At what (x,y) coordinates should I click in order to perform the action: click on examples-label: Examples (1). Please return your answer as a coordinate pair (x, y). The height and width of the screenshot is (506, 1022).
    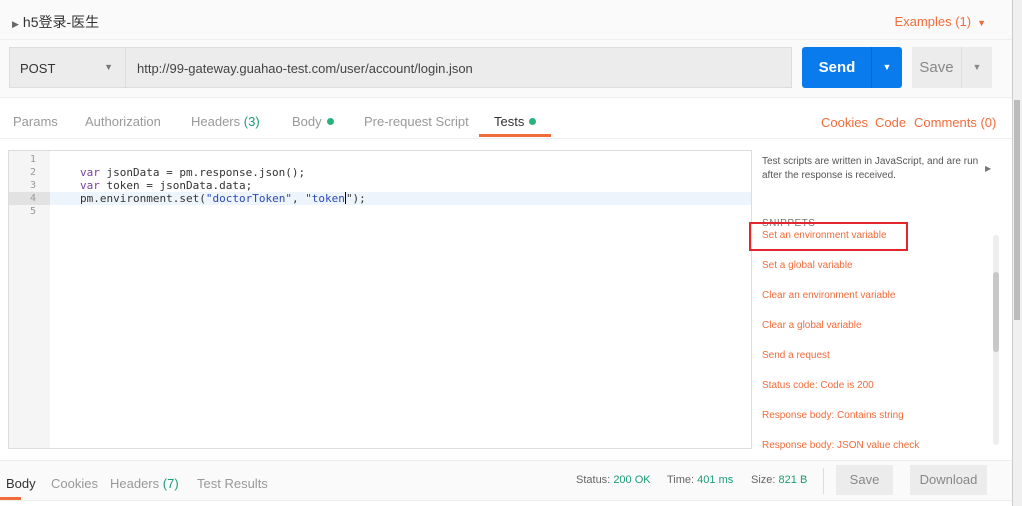
    Looking at the image, I should click on (933, 21).